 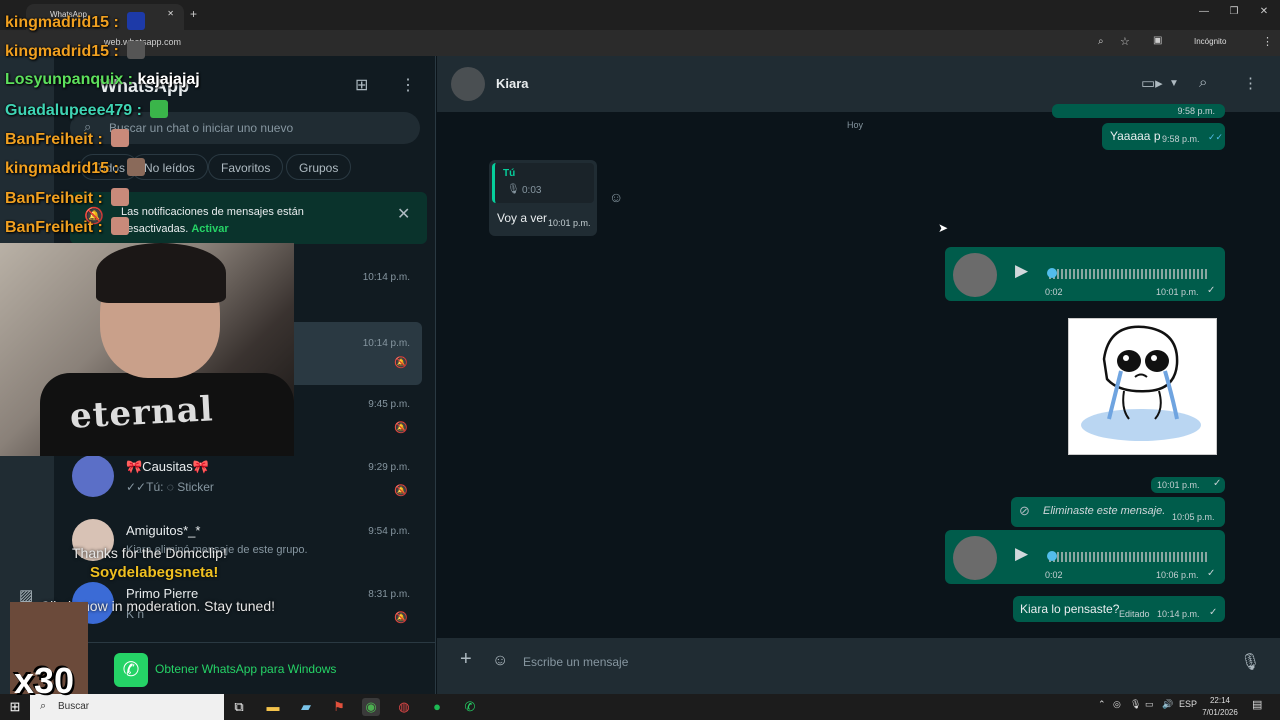 What do you see at coordinates (1135, 704) in the screenshot?
I see `tray-mic-icon: 🎙` at bounding box center [1135, 704].